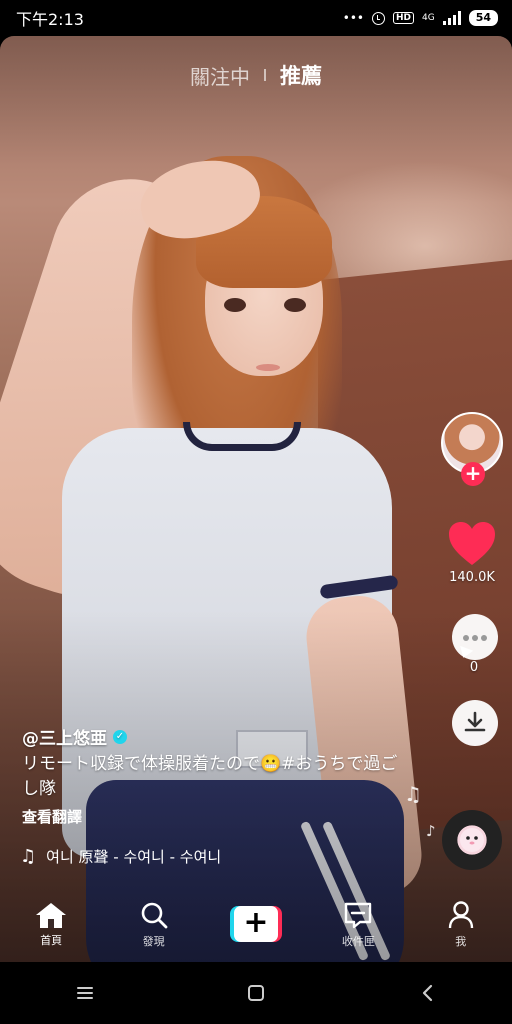  Describe the element at coordinates (413, 794) in the screenshot. I see `floating-note-icon: ♫` at that location.